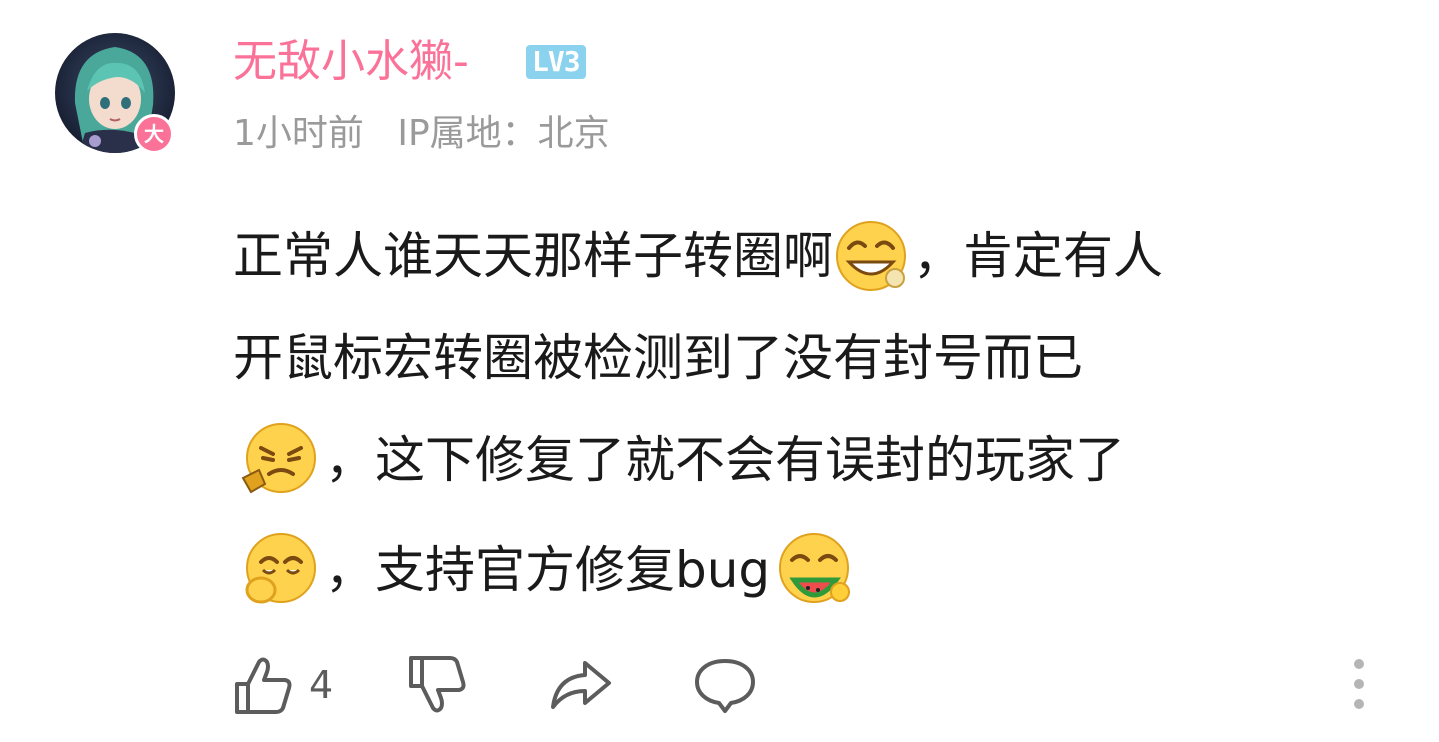  Describe the element at coordinates (279, 570) in the screenshot. I see `snicker-emoji-icon` at that location.